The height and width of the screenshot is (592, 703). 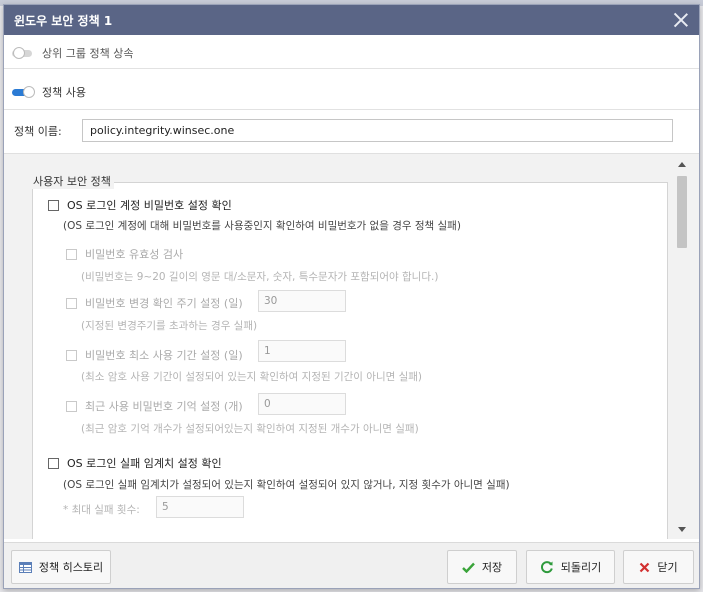 What do you see at coordinates (23, 53) in the screenshot?
I see `inherit-policy-toggle` at bounding box center [23, 53].